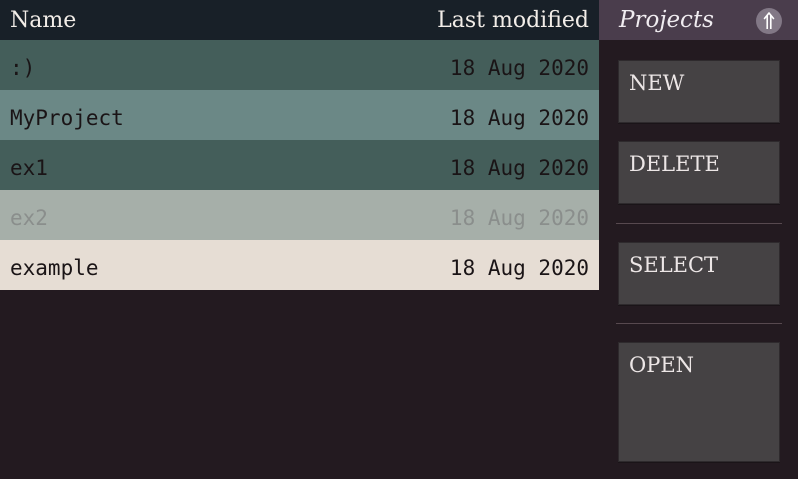 The image size is (798, 479). Describe the element at coordinates (657, 83) in the screenshot. I see `new-button-label: NEW` at that location.